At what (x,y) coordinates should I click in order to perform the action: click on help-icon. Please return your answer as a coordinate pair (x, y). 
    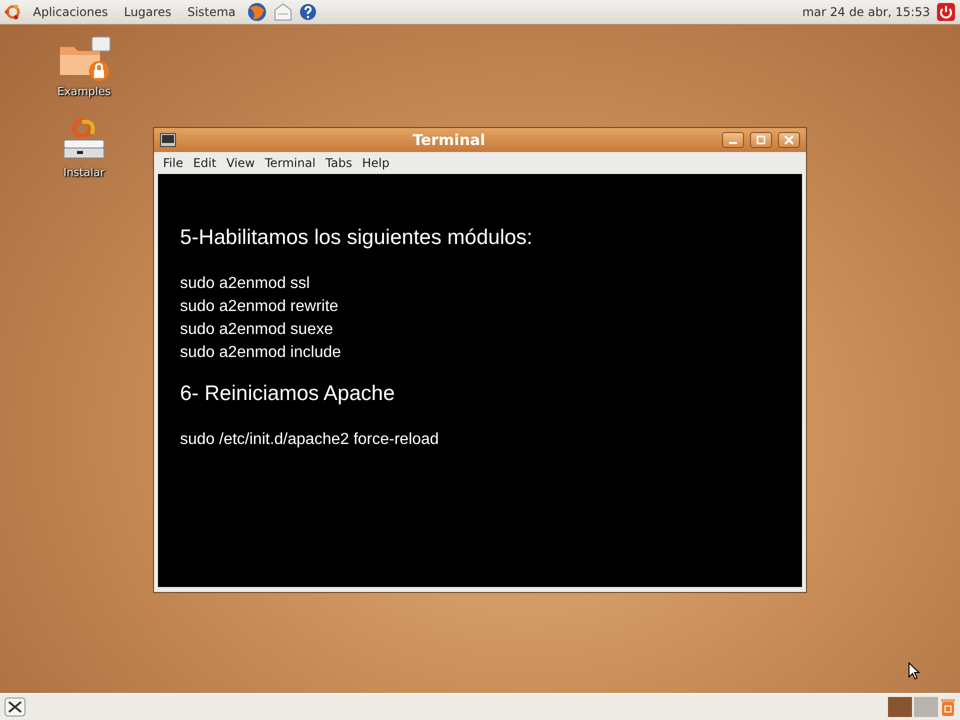
    Looking at the image, I should click on (307, 12).